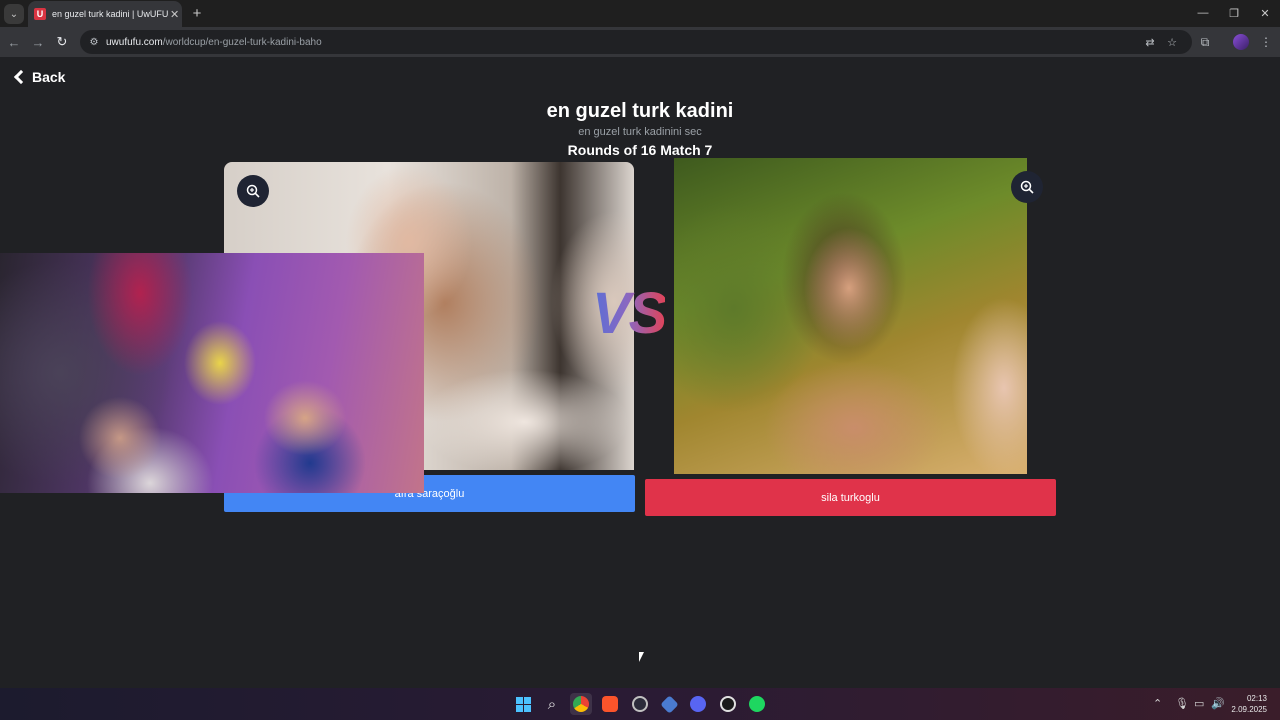  I want to click on round-indicator: Rounds of 16 Match 7, so click(640, 150).